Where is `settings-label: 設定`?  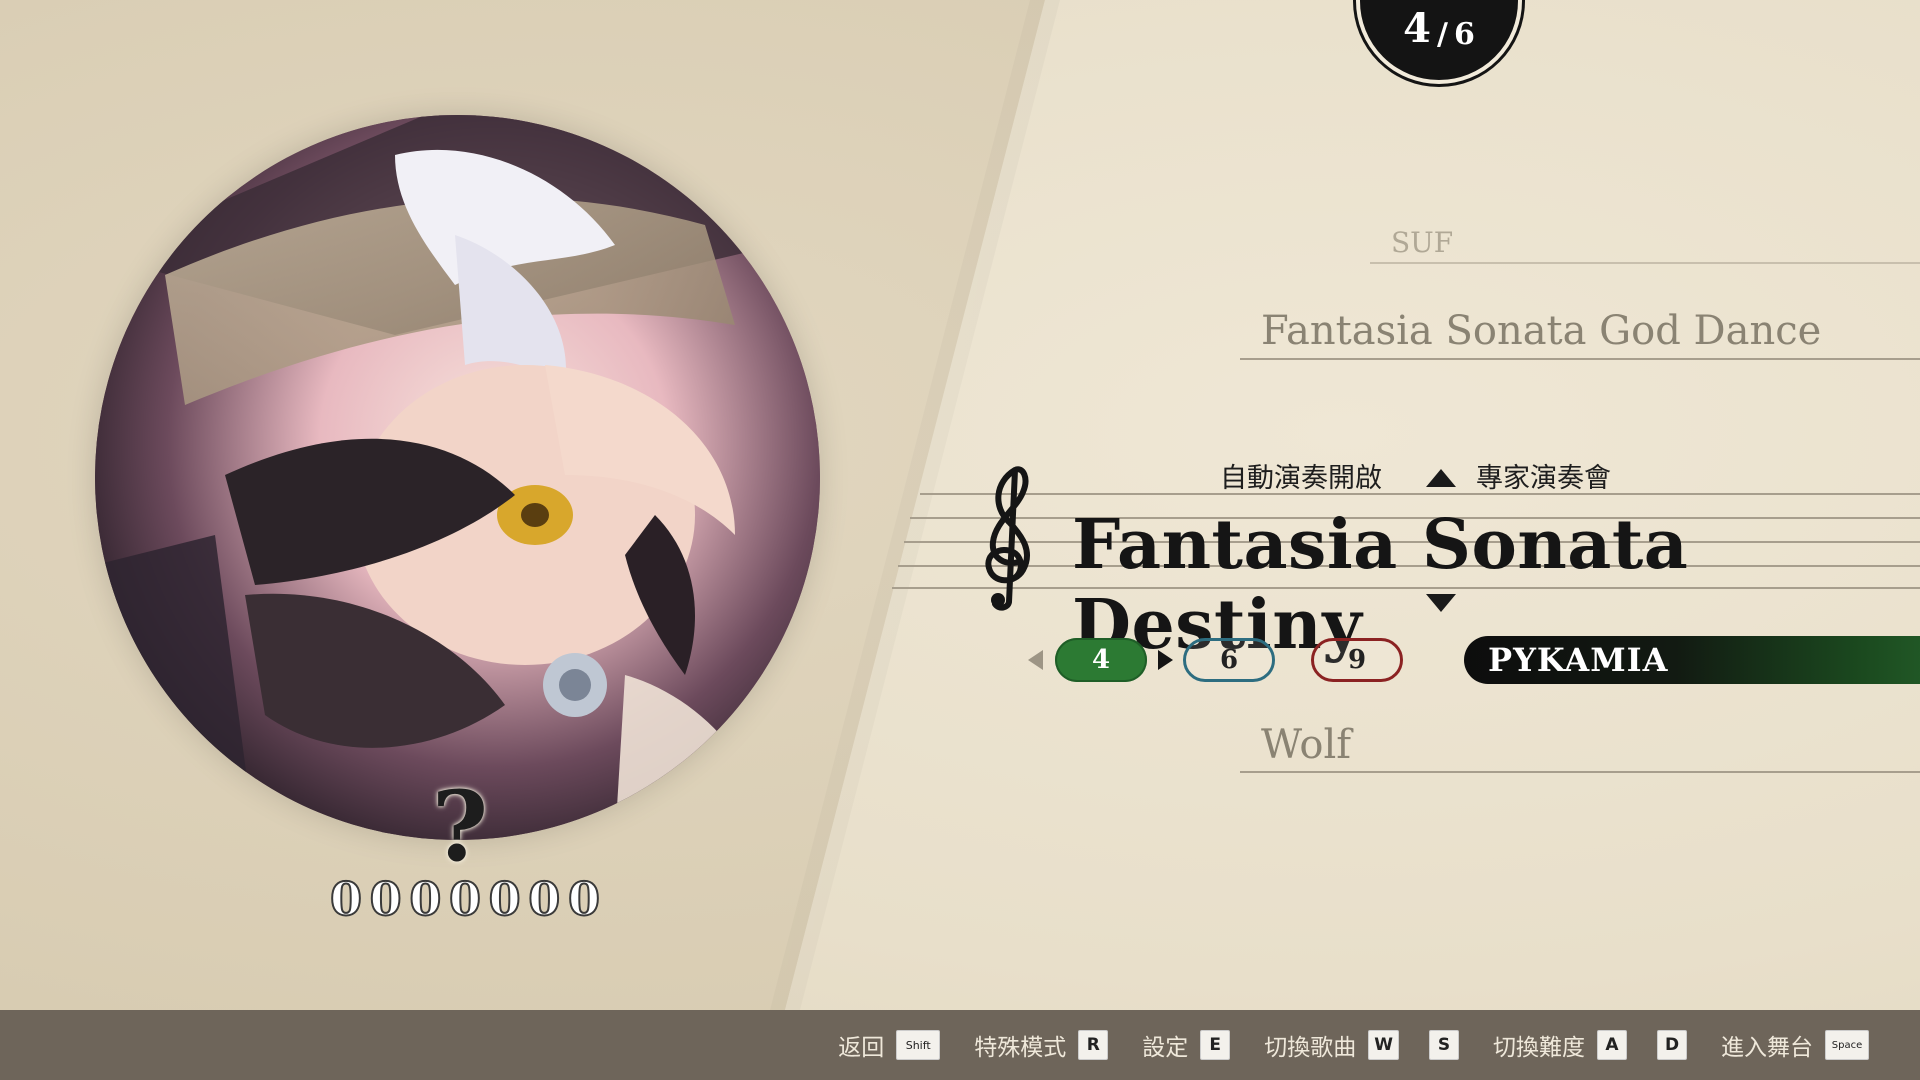
settings-label: 設定 is located at coordinates (1165, 1048).